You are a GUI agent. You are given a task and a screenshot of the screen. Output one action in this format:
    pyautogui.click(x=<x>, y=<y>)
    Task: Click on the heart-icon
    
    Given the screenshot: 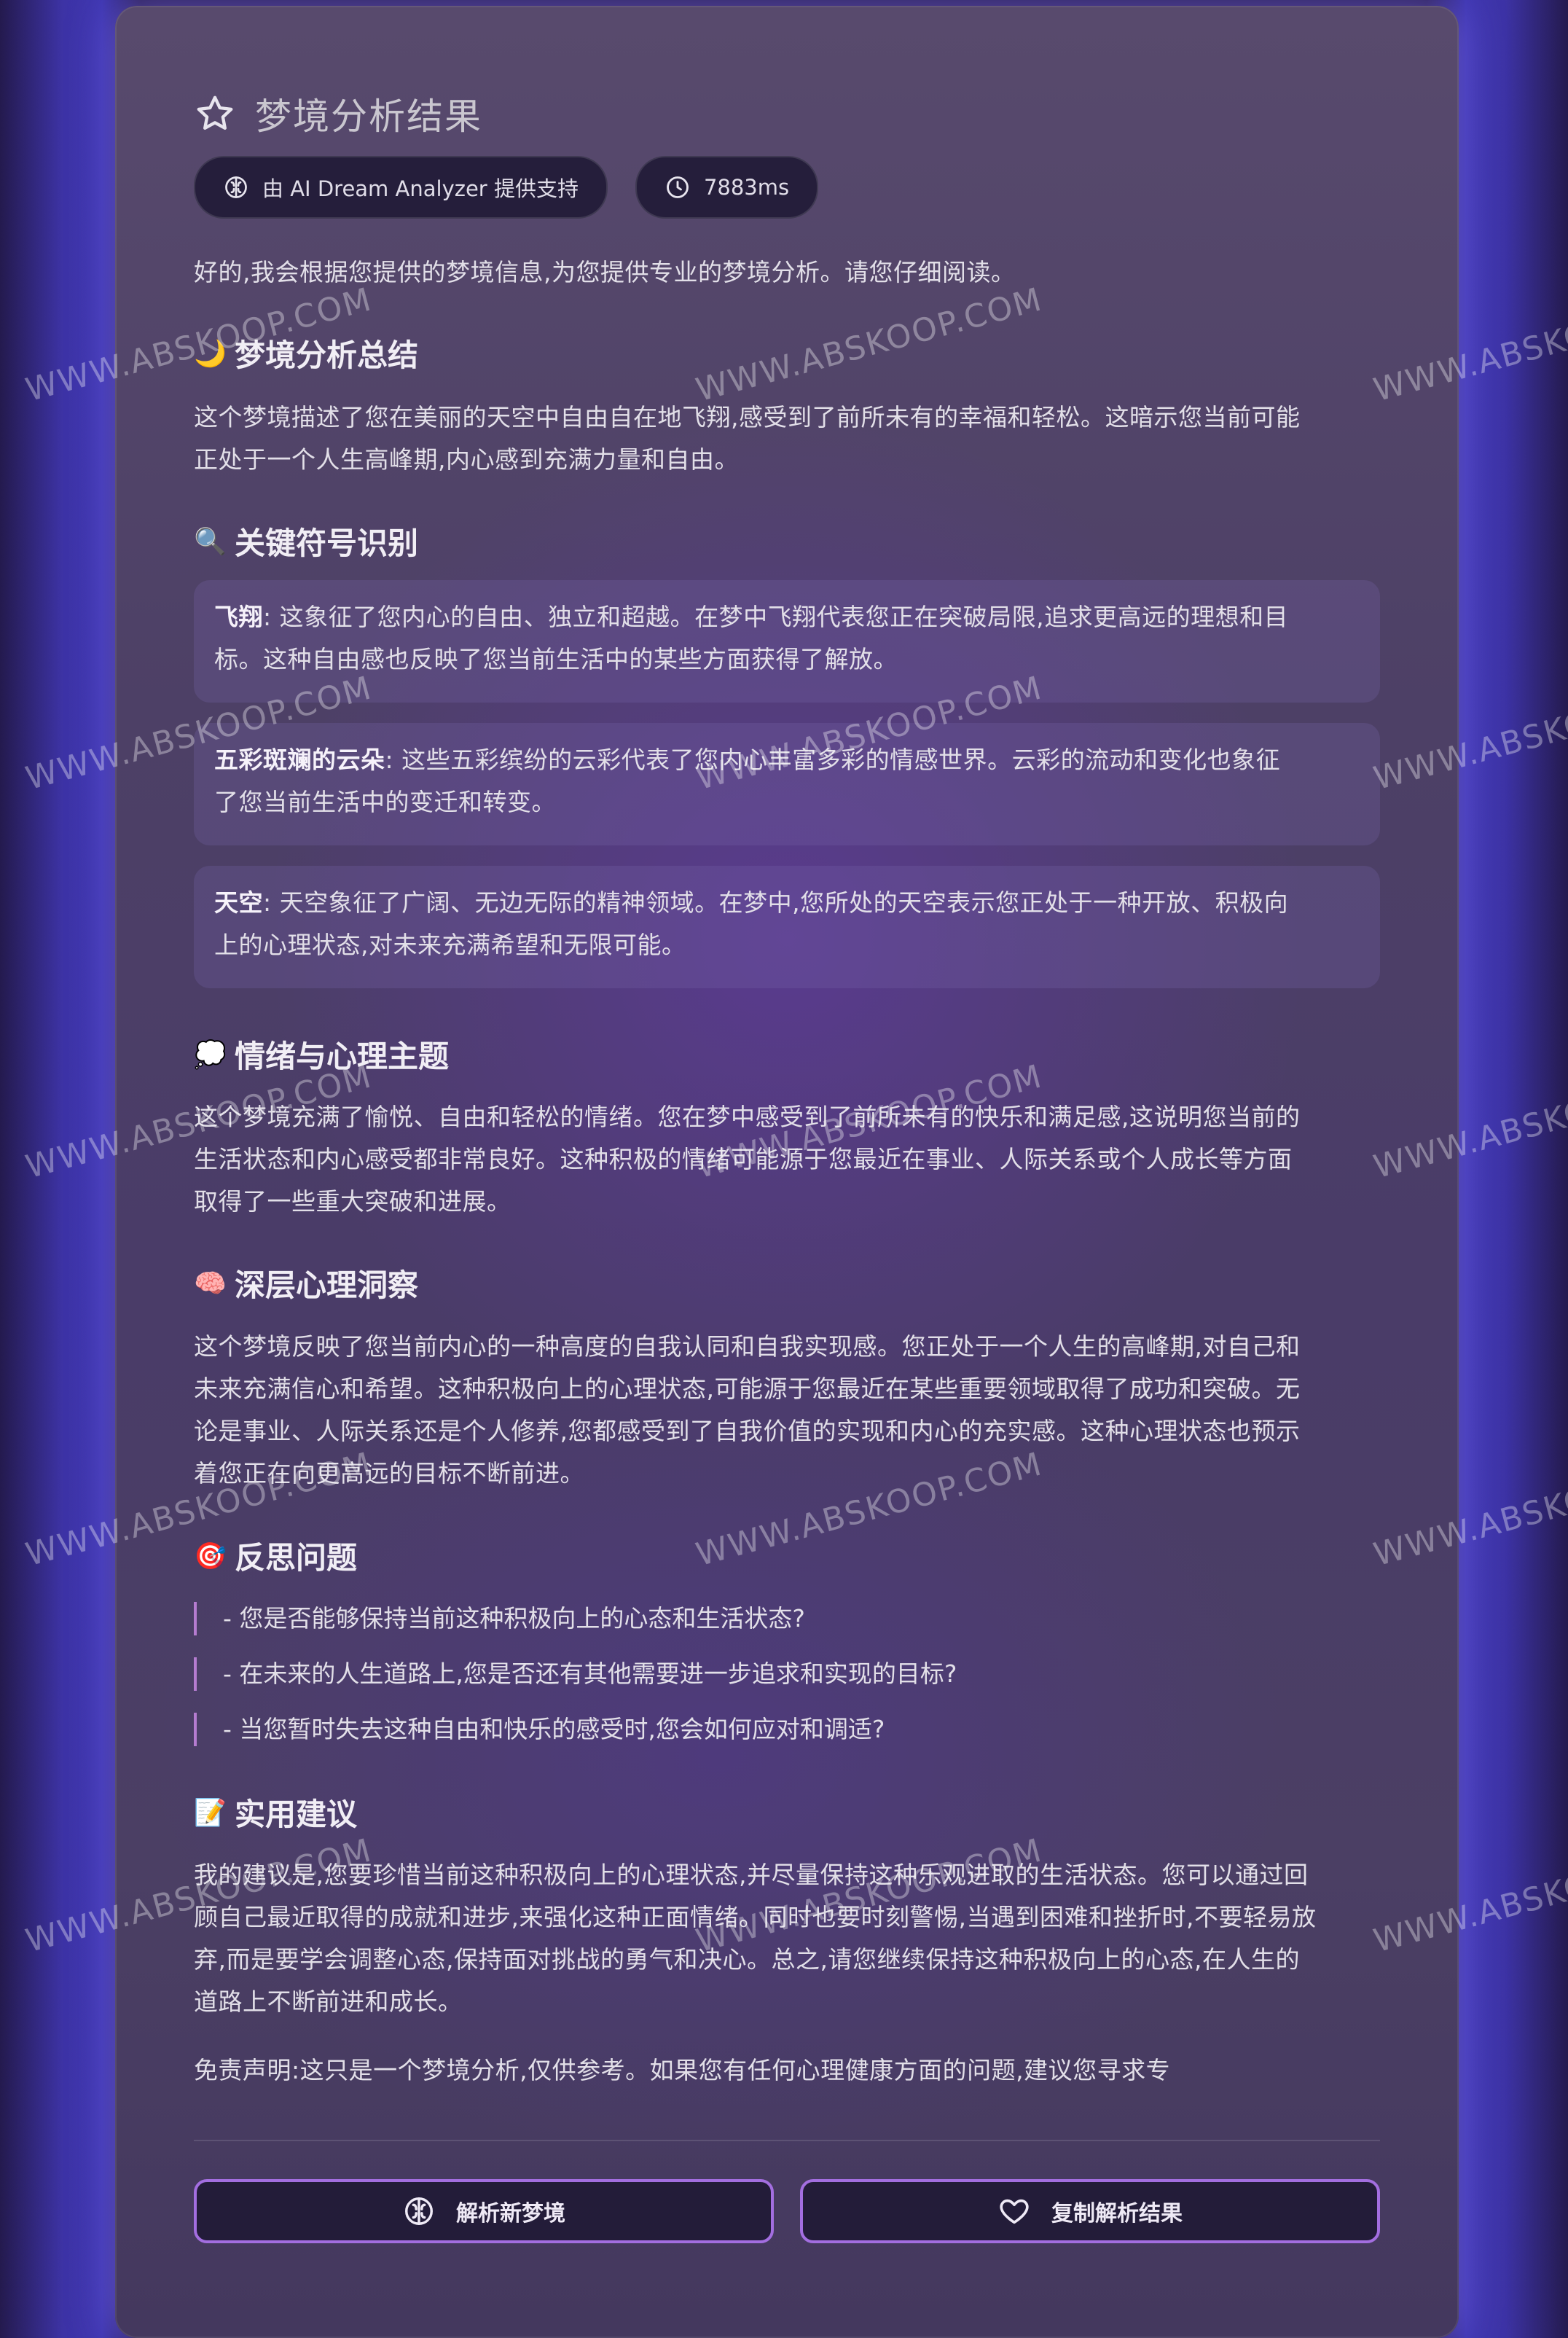 What is the action you would take?
    pyautogui.click(x=1014, y=2211)
    